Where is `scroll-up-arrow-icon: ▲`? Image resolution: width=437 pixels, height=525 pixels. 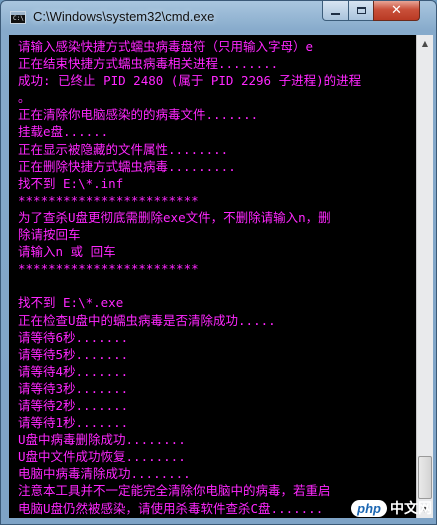
scroll-up-arrow-icon: ▲ is located at coordinates (425, 43).